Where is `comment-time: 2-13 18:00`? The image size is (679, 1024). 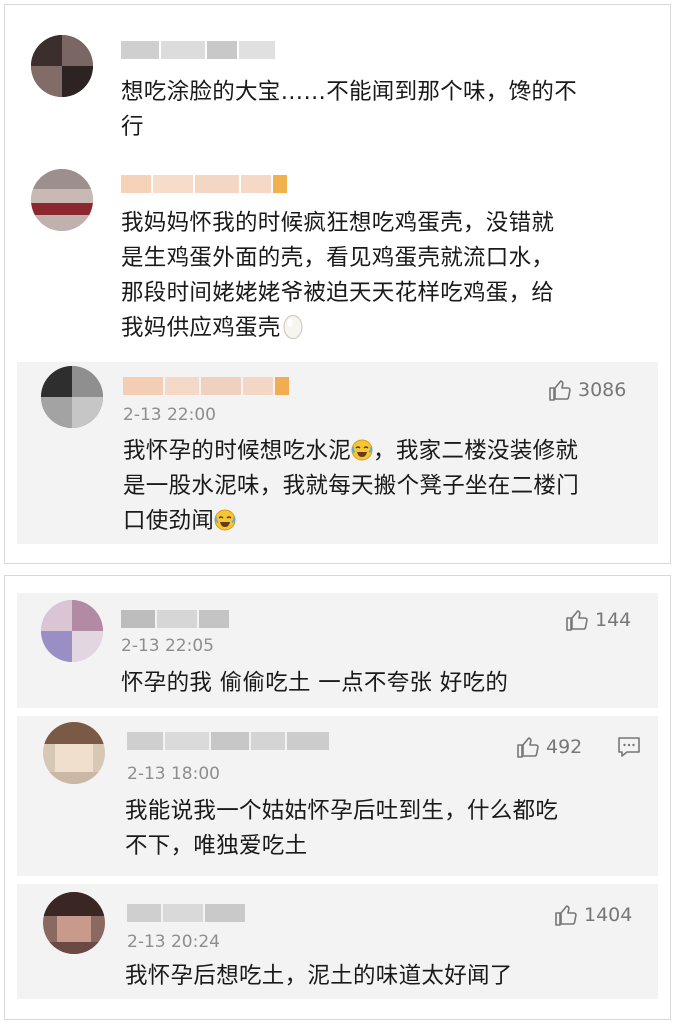 comment-time: 2-13 18:00 is located at coordinates (173, 774).